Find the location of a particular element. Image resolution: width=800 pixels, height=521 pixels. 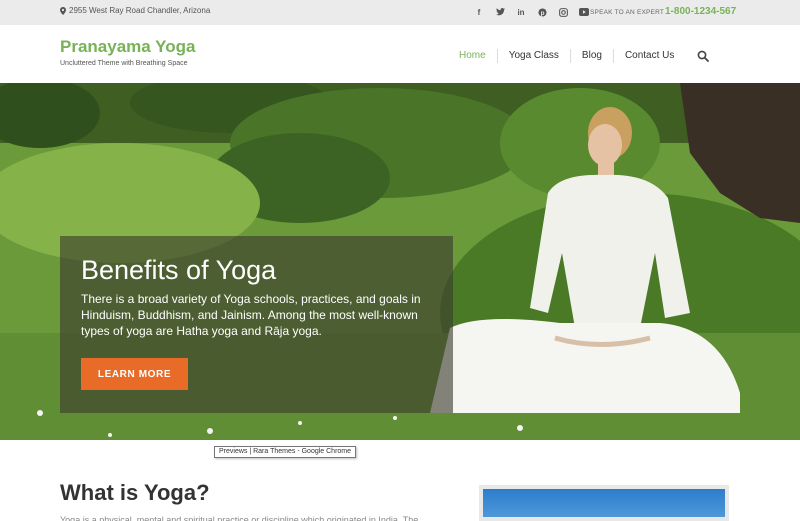

twitter-icon is located at coordinates (500, 12).